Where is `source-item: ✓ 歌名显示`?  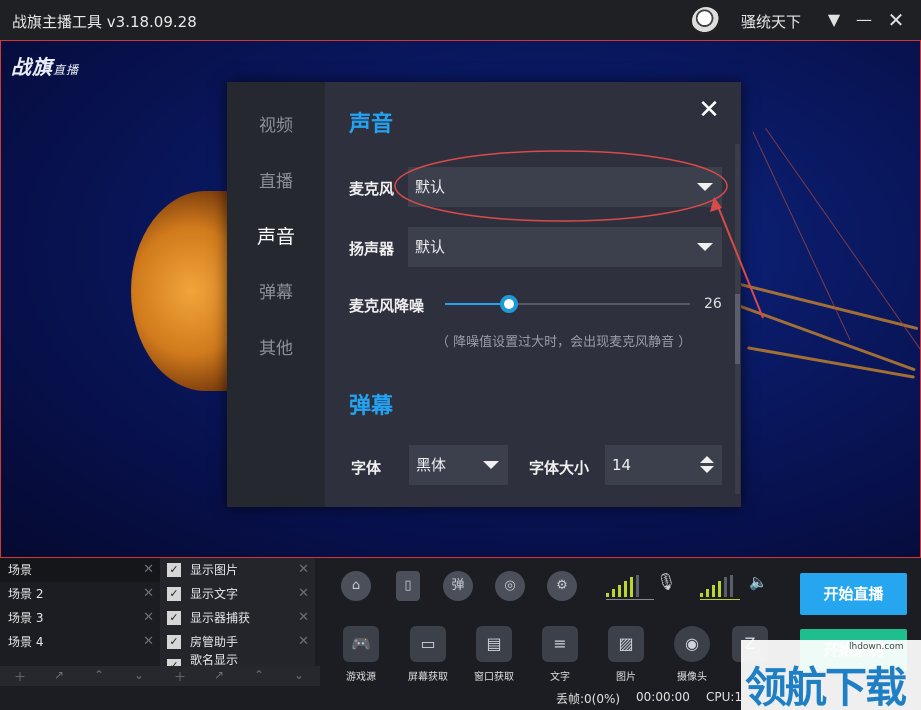
source-item: ✓ 歌名显示 is located at coordinates (237, 660).